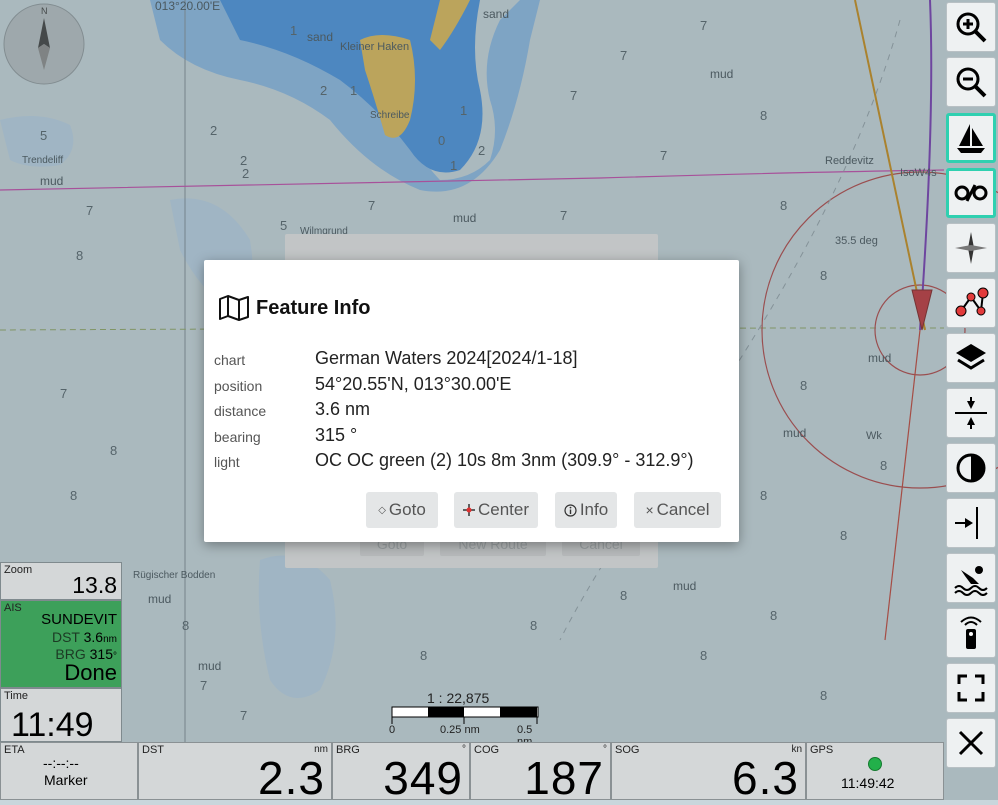 The width and height of the screenshot is (998, 805). I want to click on zoom-value: 13.8, so click(94, 585).